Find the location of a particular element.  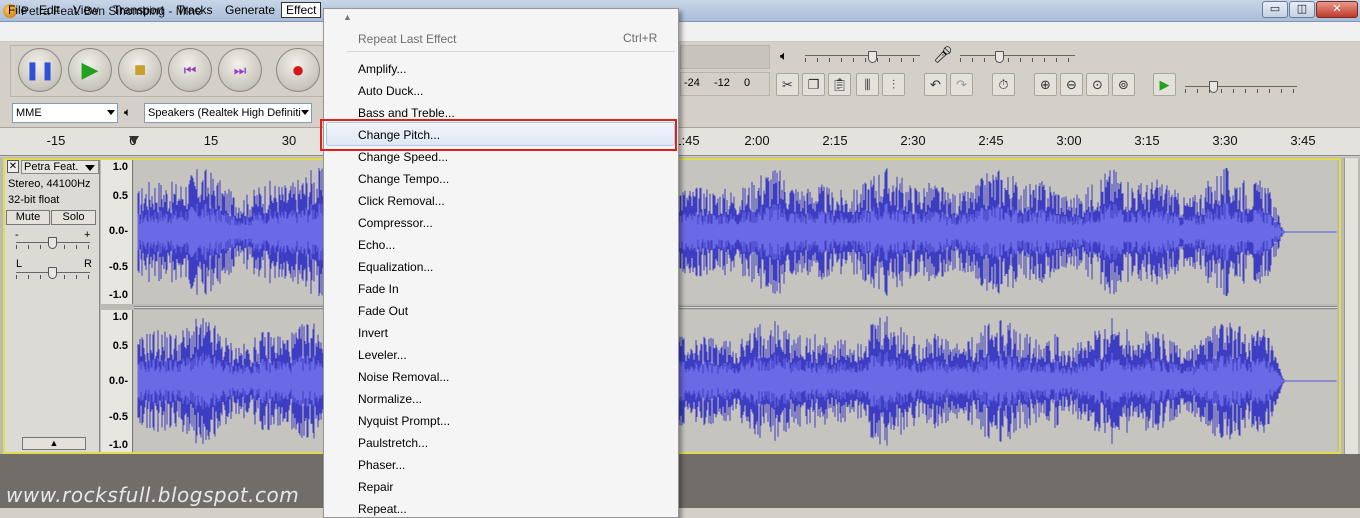

minimize-button: ▭ is located at coordinates (1275, 9).